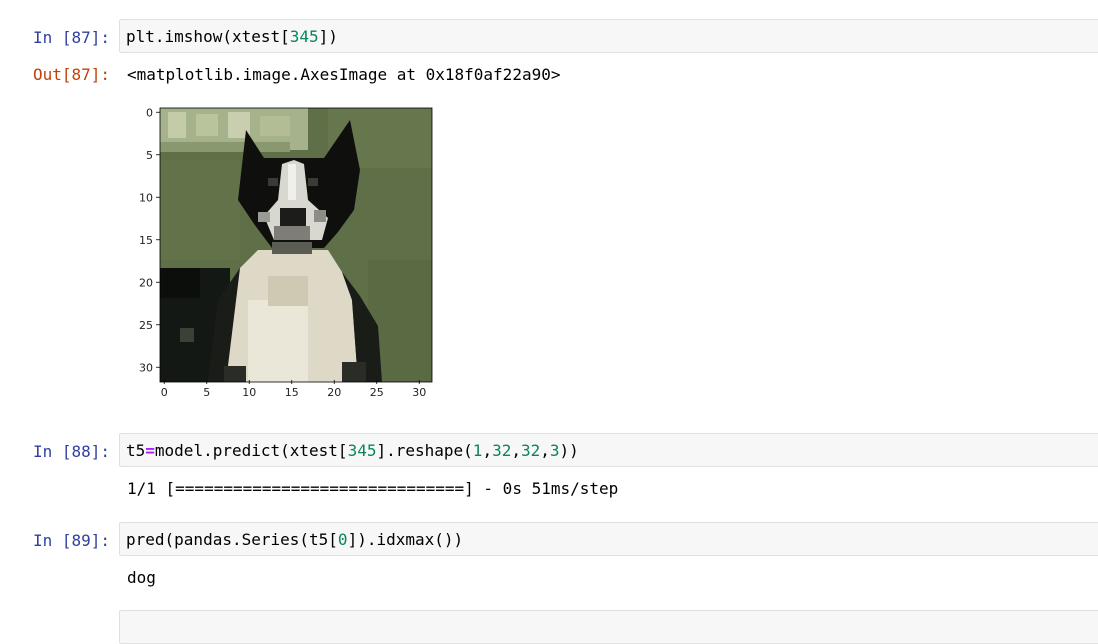  I want to click on y-tick-label: 5, so click(149, 155).